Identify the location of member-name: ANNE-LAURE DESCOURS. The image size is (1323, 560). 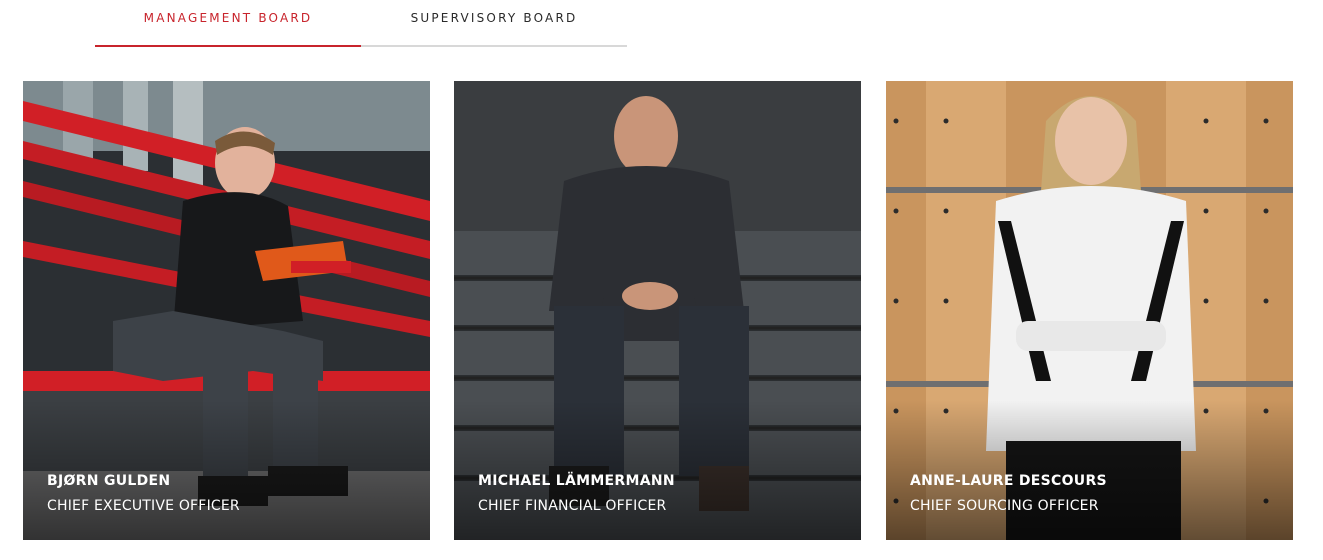
(1008, 481).